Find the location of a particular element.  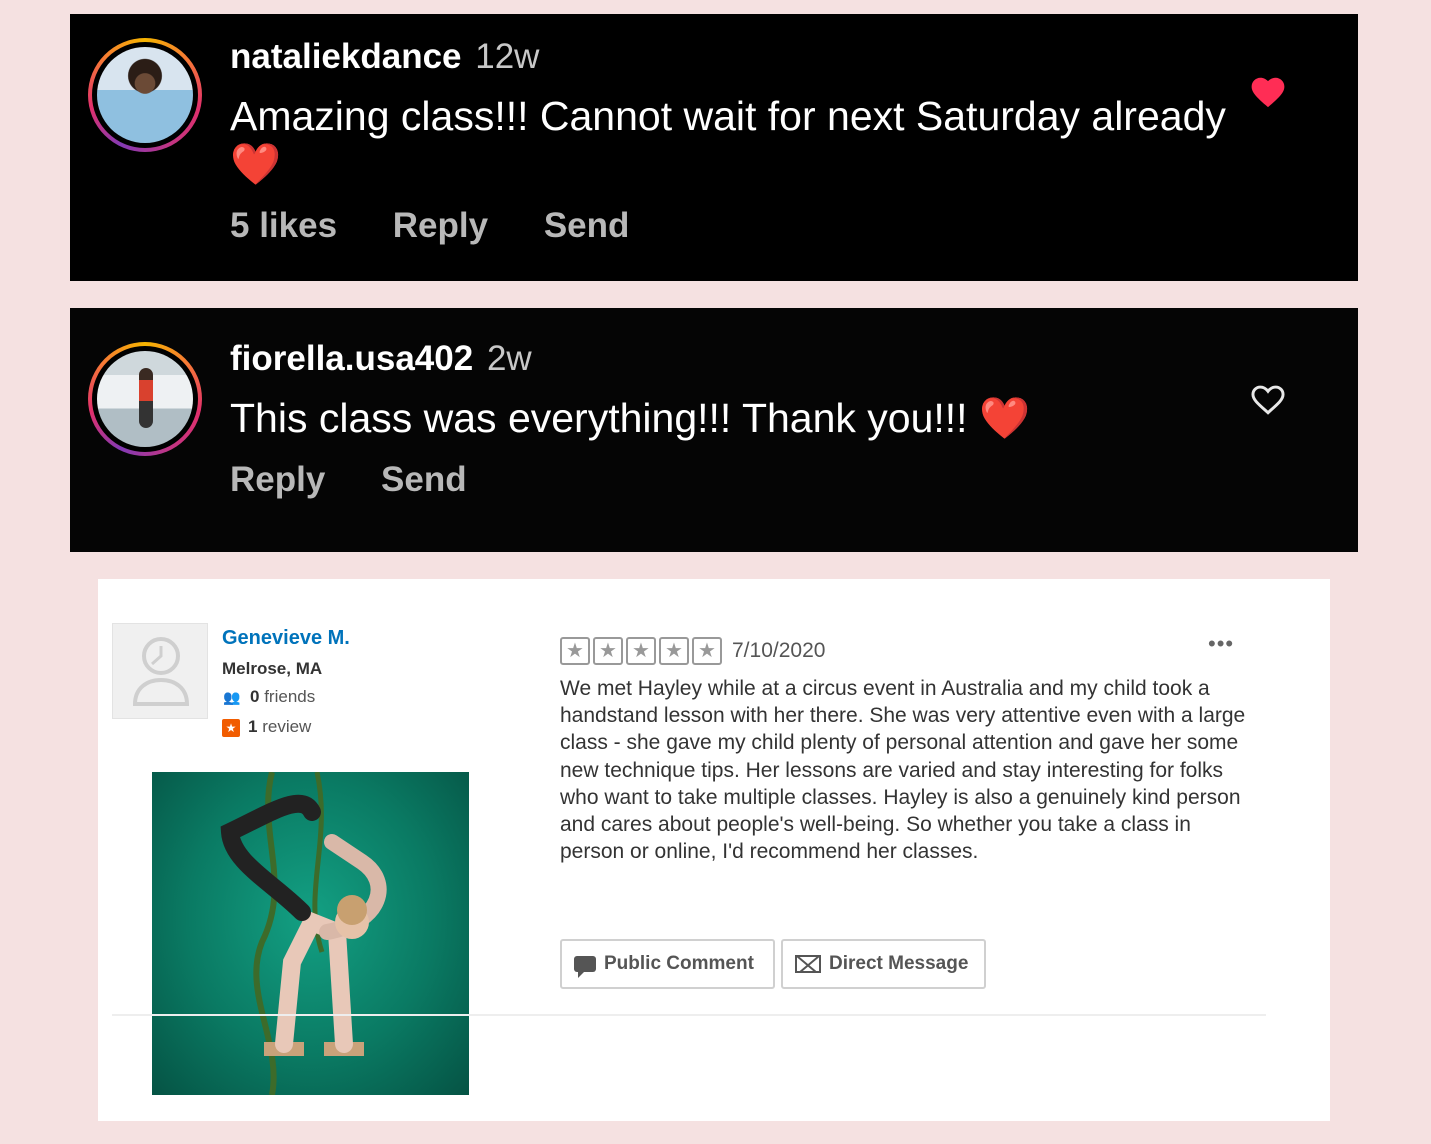

comment-username: nataliekdance is located at coordinates (346, 56).